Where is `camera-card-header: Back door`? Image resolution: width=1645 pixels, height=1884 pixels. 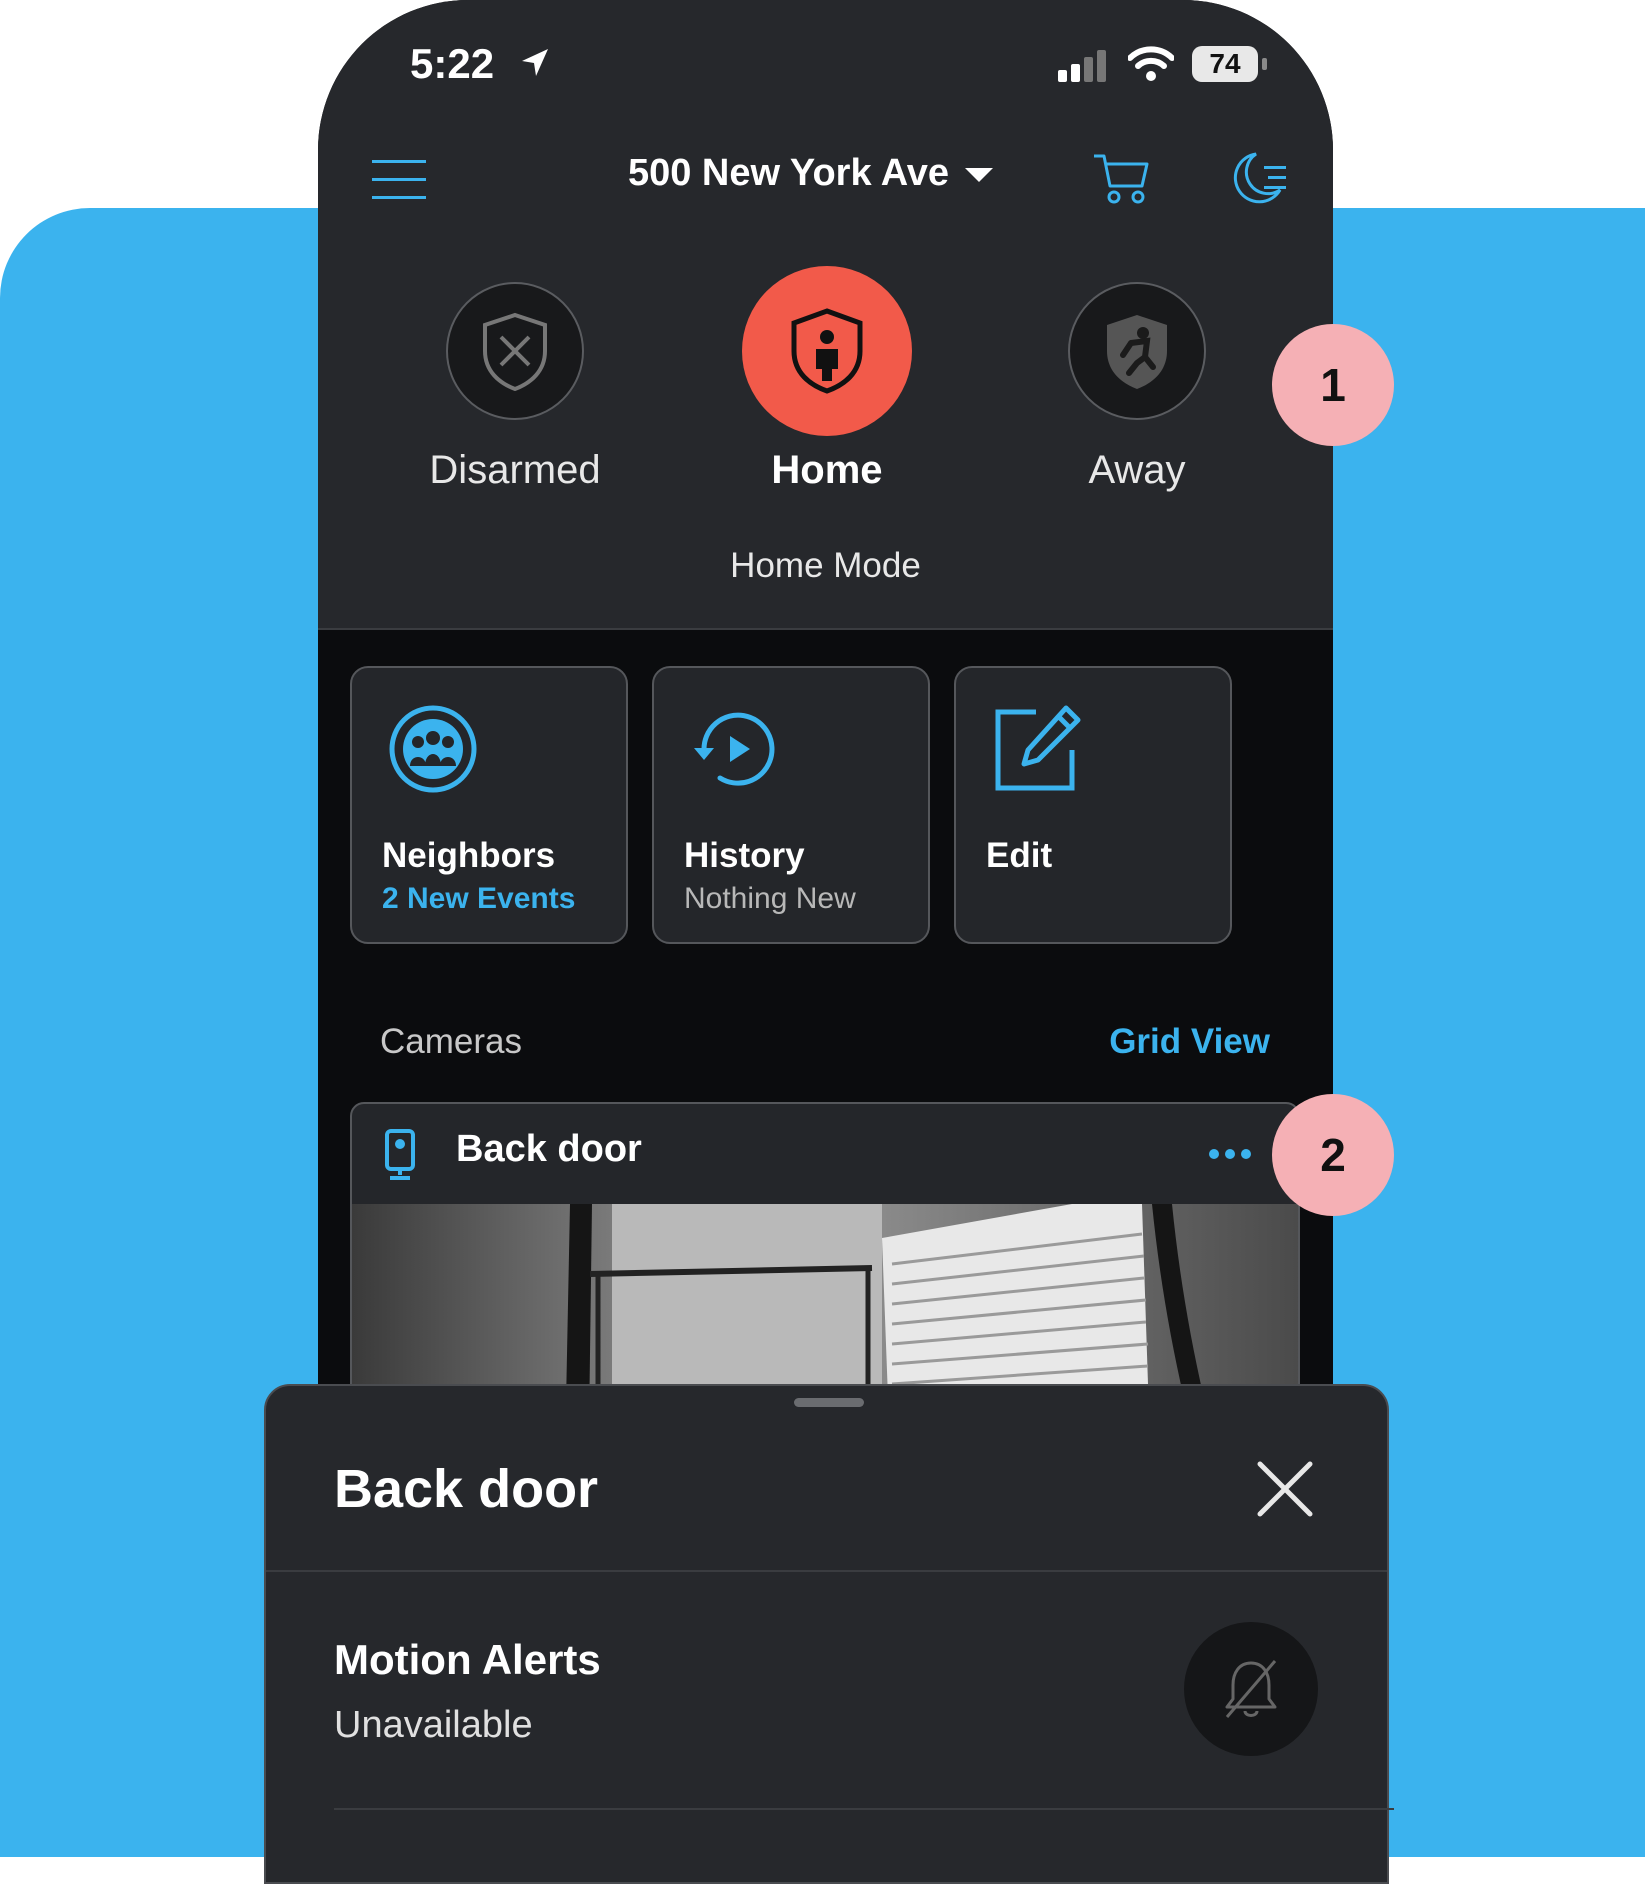 camera-card-header: Back door is located at coordinates (825, 1154).